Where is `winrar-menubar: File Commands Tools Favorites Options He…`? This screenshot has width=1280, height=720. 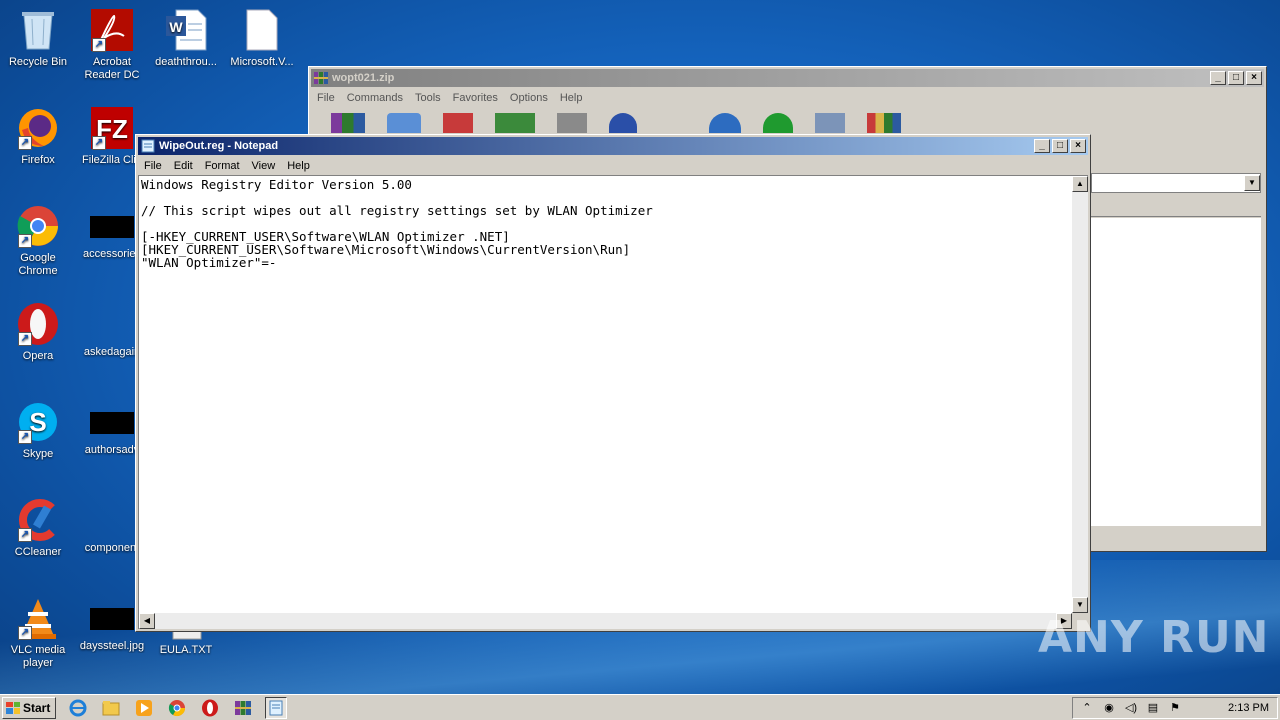
winrar-menubar: File Commands Tools Favorites Options He… is located at coordinates (787, 98).